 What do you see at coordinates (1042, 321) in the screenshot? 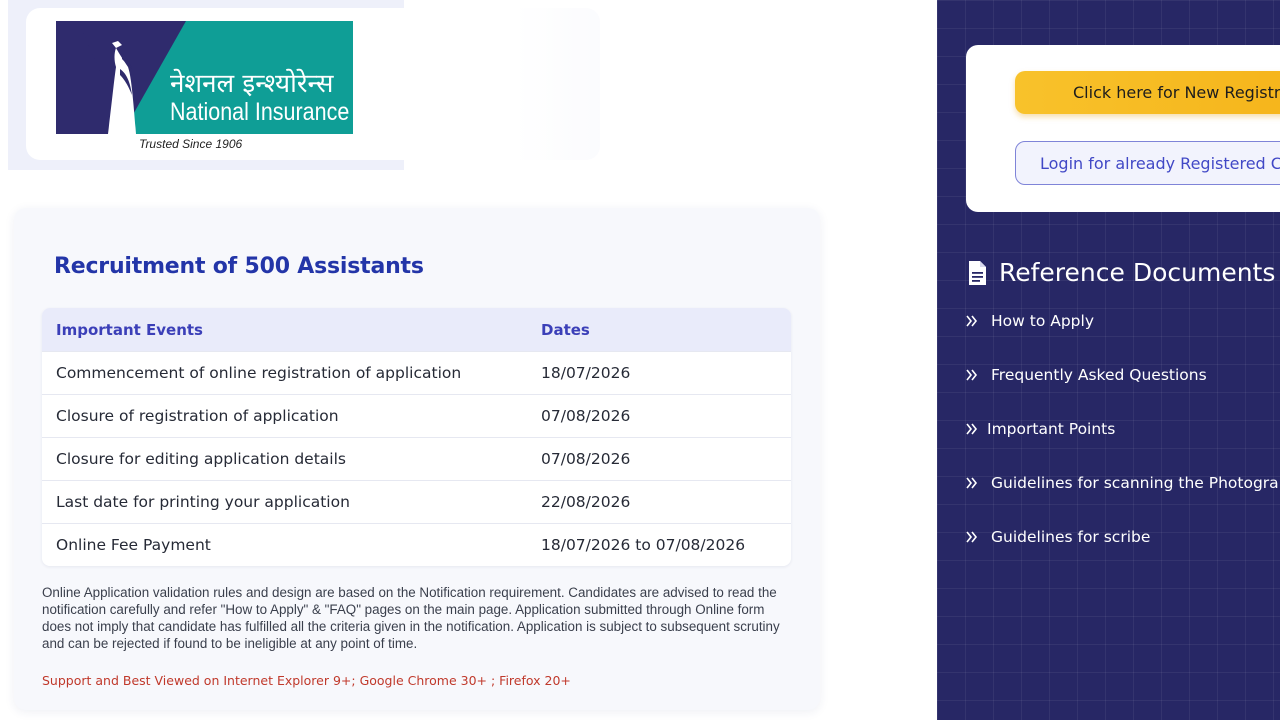
I see `link-label: How to Apply` at bounding box center [1042, 321].